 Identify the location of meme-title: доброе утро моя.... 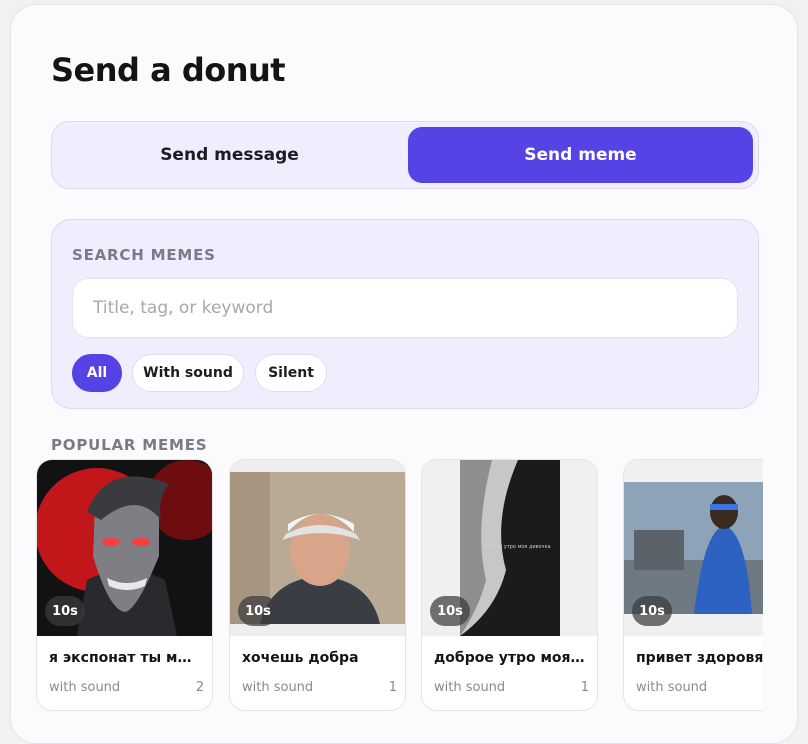
(510, 658).